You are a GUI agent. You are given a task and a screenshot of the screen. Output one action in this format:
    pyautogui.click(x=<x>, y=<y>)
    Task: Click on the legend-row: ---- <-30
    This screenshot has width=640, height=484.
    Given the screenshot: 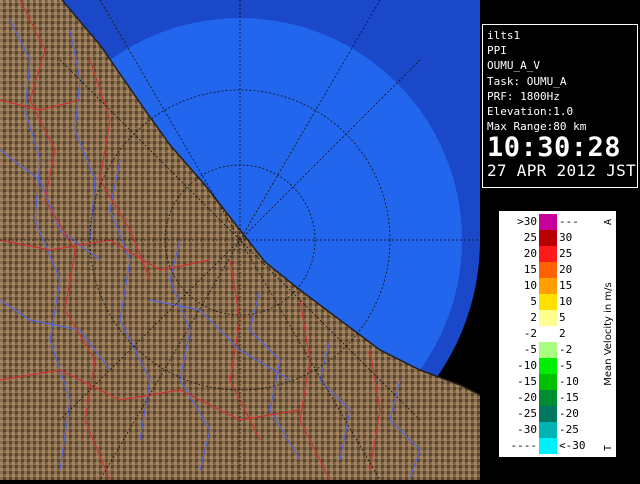 What is the action you would take?
    pyautogui.click(x=549, y=446)
    